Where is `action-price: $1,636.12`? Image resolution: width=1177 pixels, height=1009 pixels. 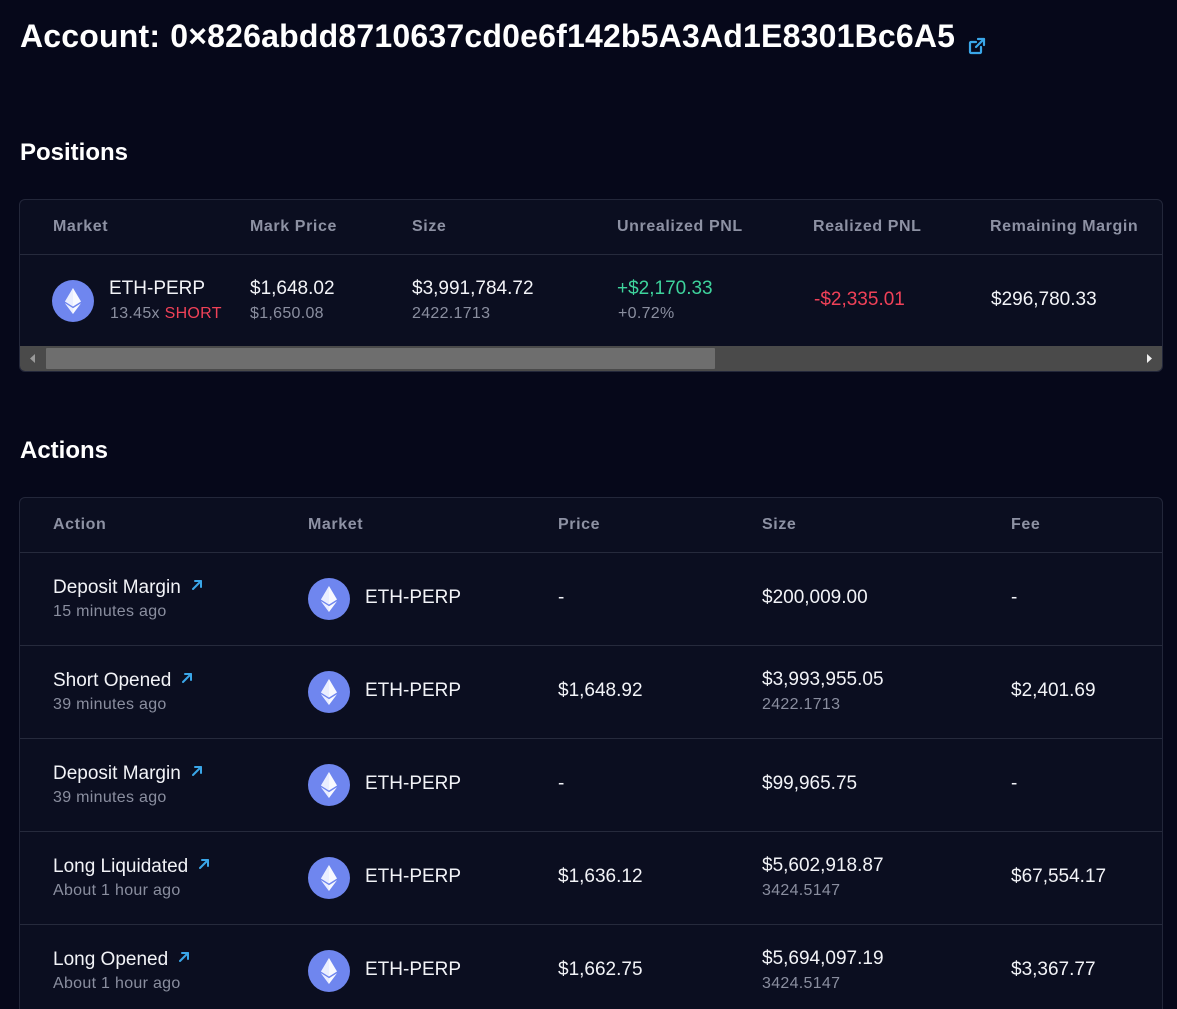 action-price: $1,636.12 is located at coordinates (600, 876).